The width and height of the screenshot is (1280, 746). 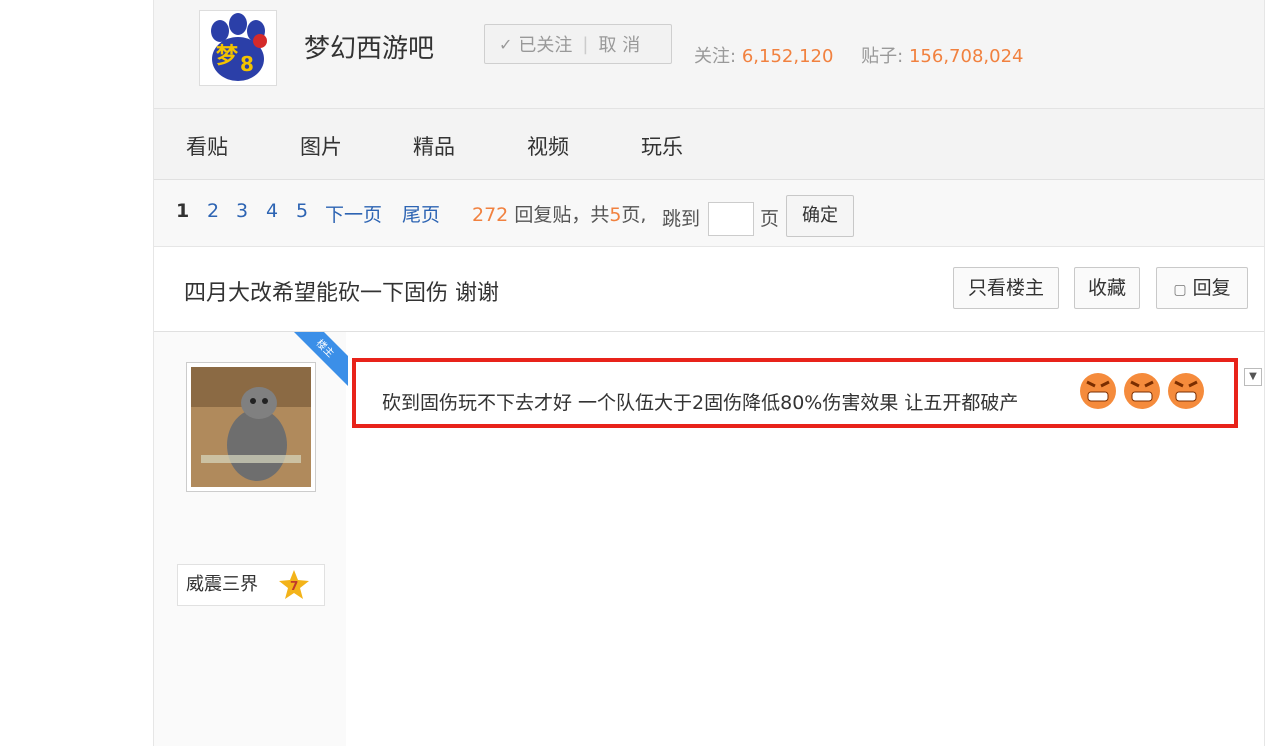 What do you see at coordinates (700, 403) in the screenshot?
I see `post-content: 砍到固伤玩不下去才好 一个队伍大于2固伤降低80%伤害效果 让五开都破产` at bounding box center [700, 403].